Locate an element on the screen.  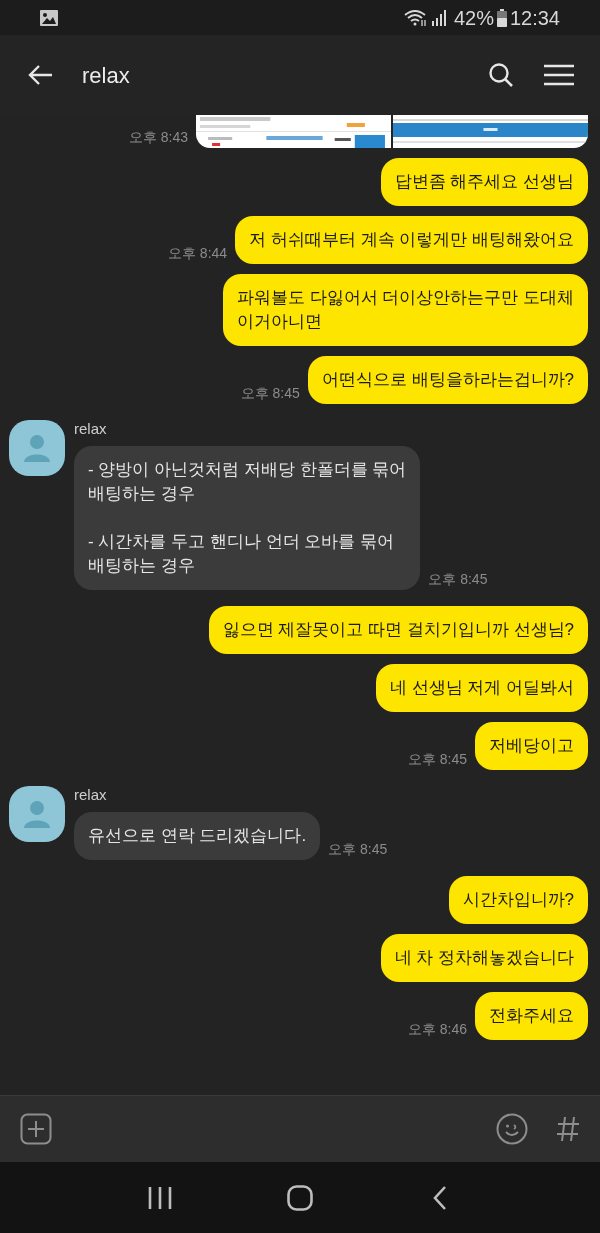
home-button is located at coordinates (300, 1197).